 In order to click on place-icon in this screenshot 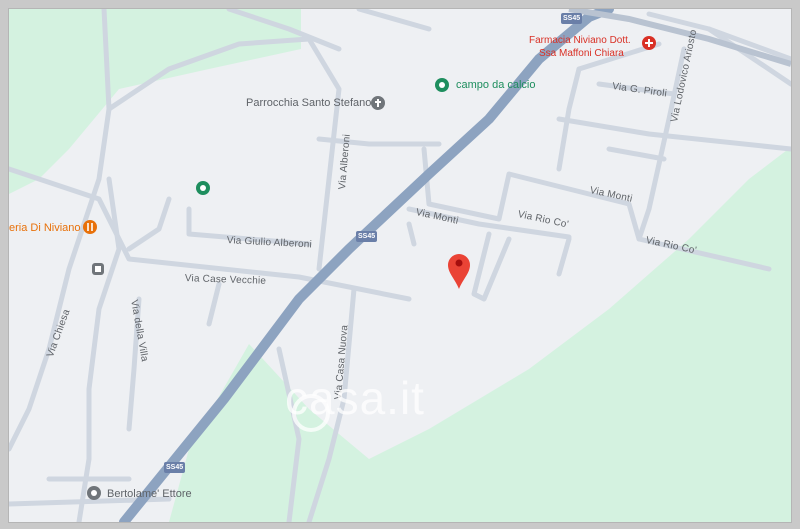, I will do `click(203, 188)`.